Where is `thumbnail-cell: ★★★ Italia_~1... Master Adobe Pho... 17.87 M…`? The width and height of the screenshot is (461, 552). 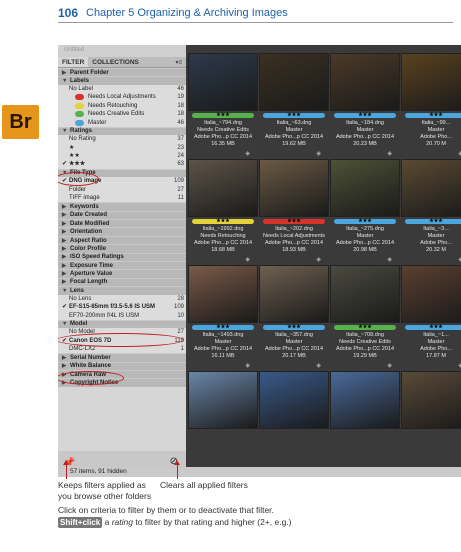 thumbnail-cell: ★★★ Italia_~1... Master Adobe Pho... 17.87 M… is located at coordinates (430, 318).